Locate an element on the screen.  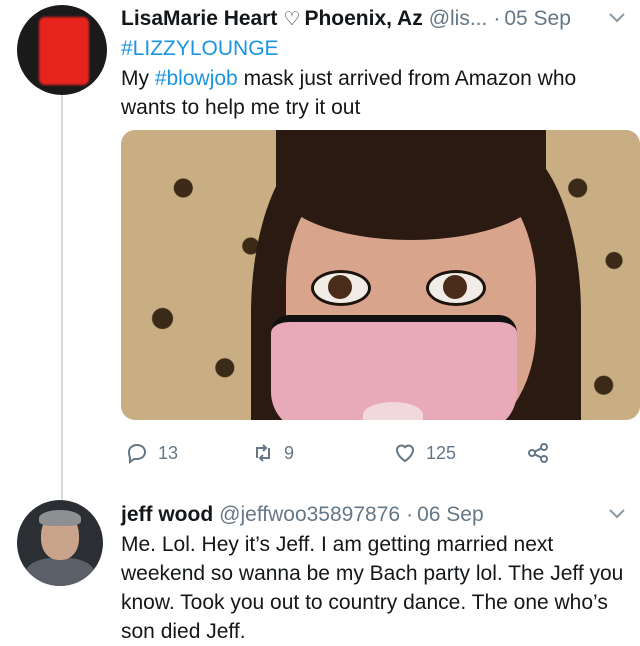
photo-bangs is located at coordinates (411, 185).